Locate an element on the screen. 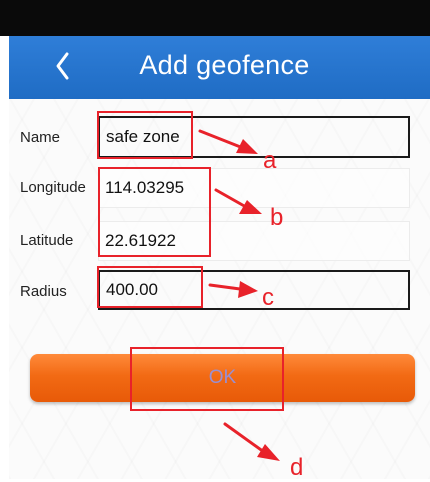 The image size is (430, 482). ok-button-label: OK is located at coordinates (222, 377).